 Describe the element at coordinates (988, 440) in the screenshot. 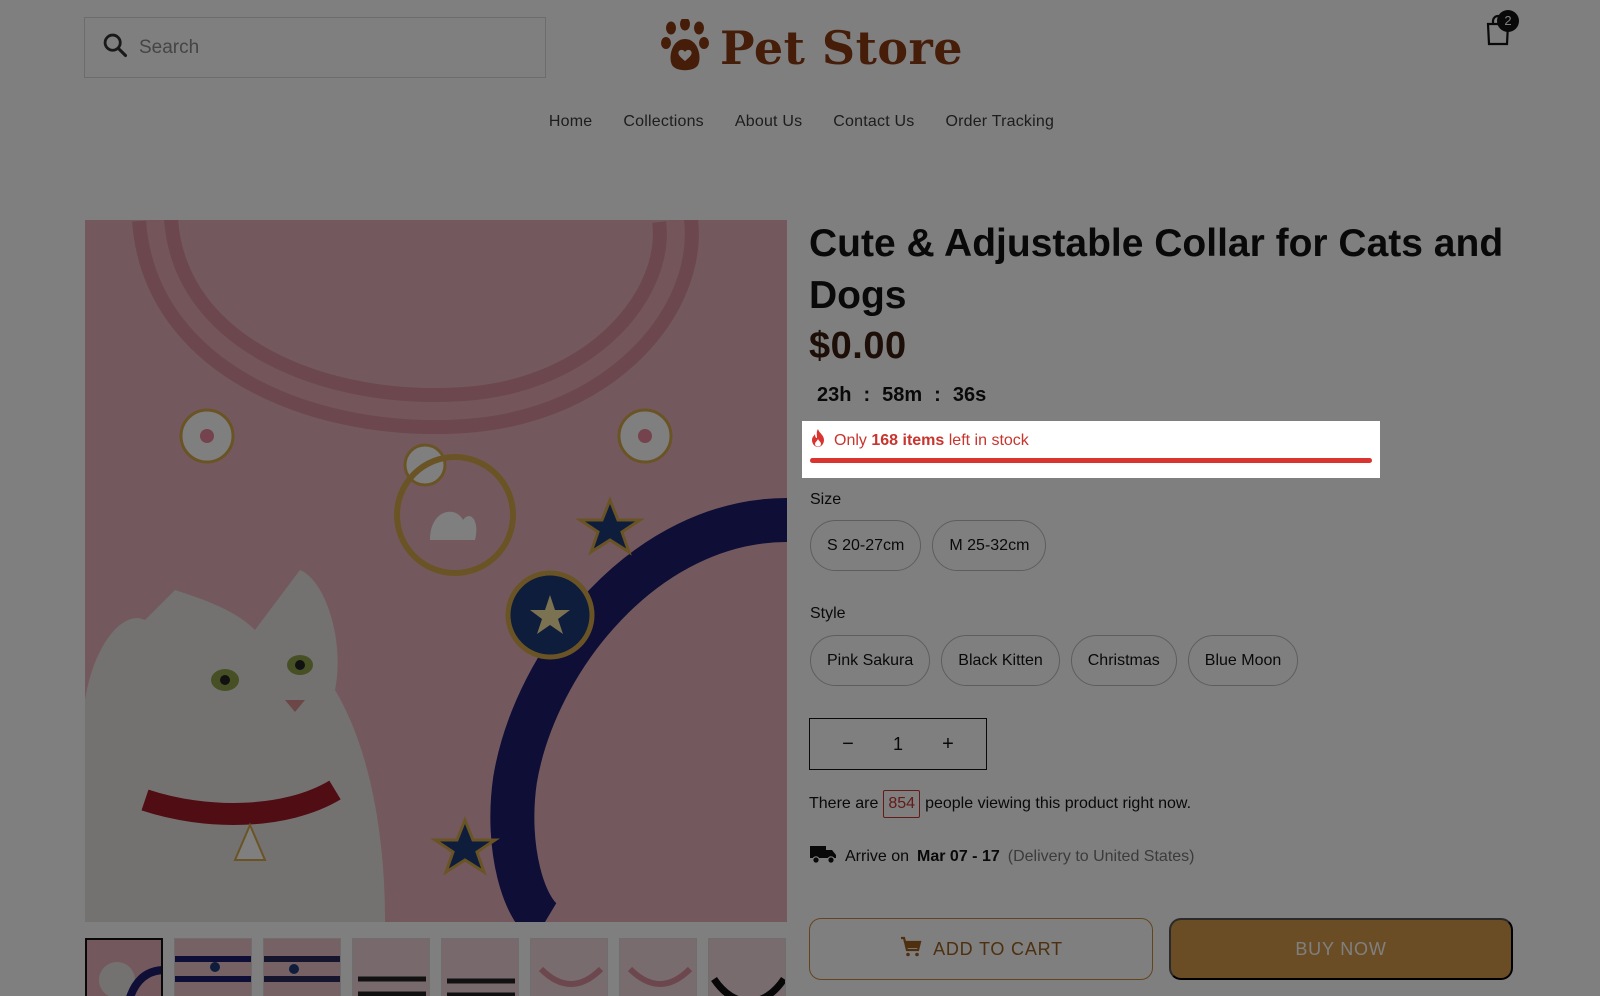

I see `stock-suffix: left in stock` at that location.